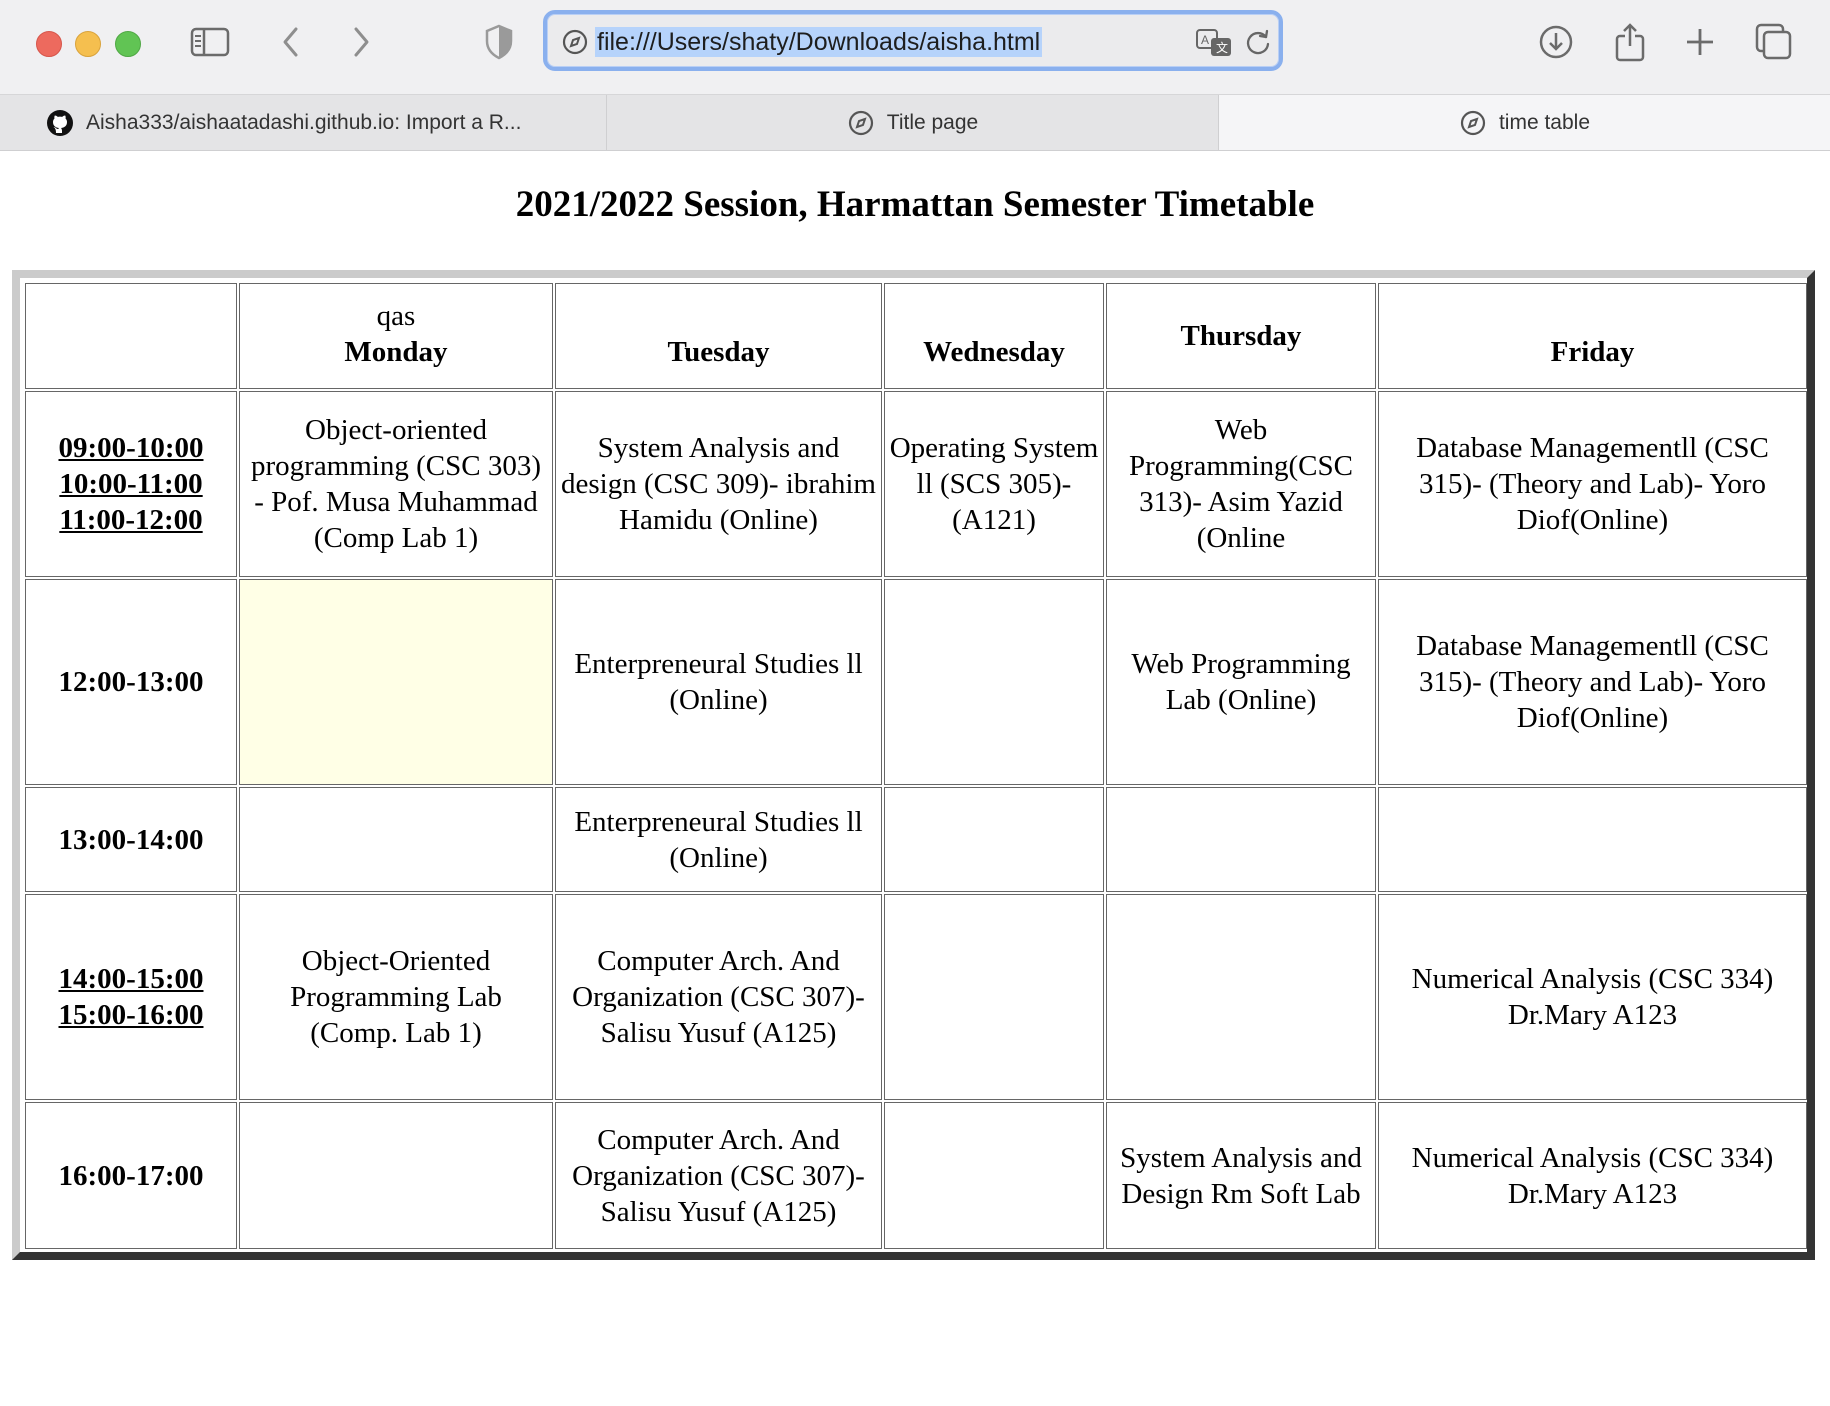 Image resolution: width=1830 pixels, height=1406 pixels. I want to click on header-friday: Friday, so click(1592, 336).